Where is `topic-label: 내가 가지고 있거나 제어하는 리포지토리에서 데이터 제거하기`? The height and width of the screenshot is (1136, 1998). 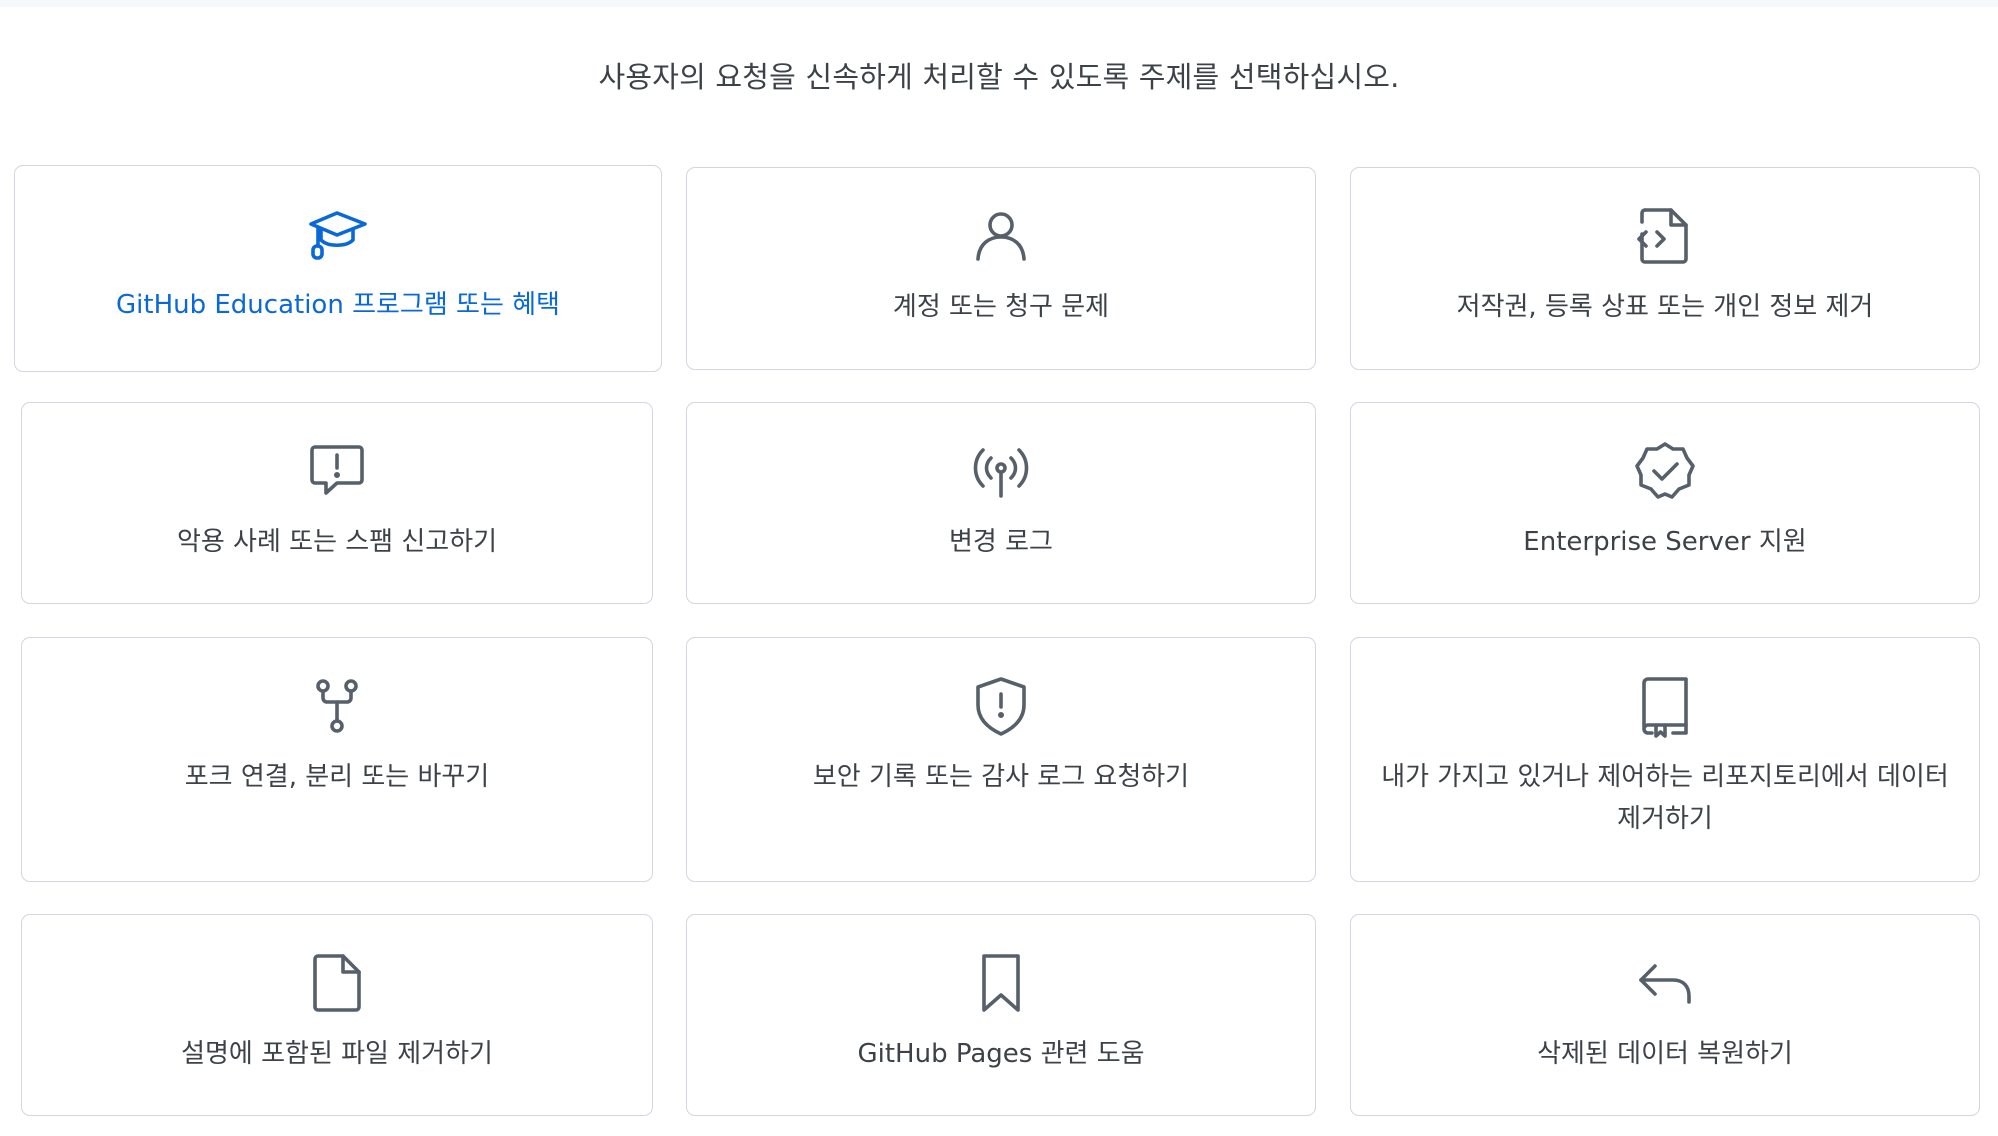
topic-label: 내가 가지고 있거나 제어하는 리포지토리에서 데이터 제거하기 is located at coordinates (1665, 798).